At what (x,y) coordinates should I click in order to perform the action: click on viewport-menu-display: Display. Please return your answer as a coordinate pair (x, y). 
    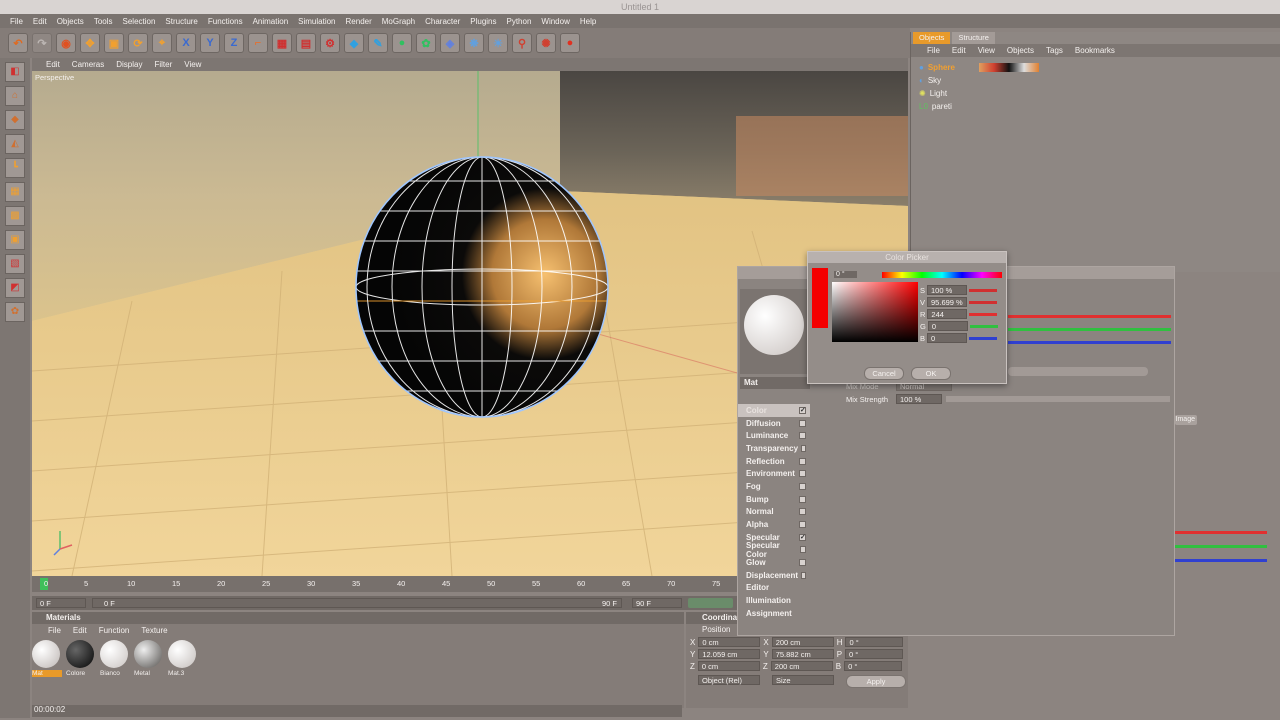
    Looking at the image, I should click on (129, 64).